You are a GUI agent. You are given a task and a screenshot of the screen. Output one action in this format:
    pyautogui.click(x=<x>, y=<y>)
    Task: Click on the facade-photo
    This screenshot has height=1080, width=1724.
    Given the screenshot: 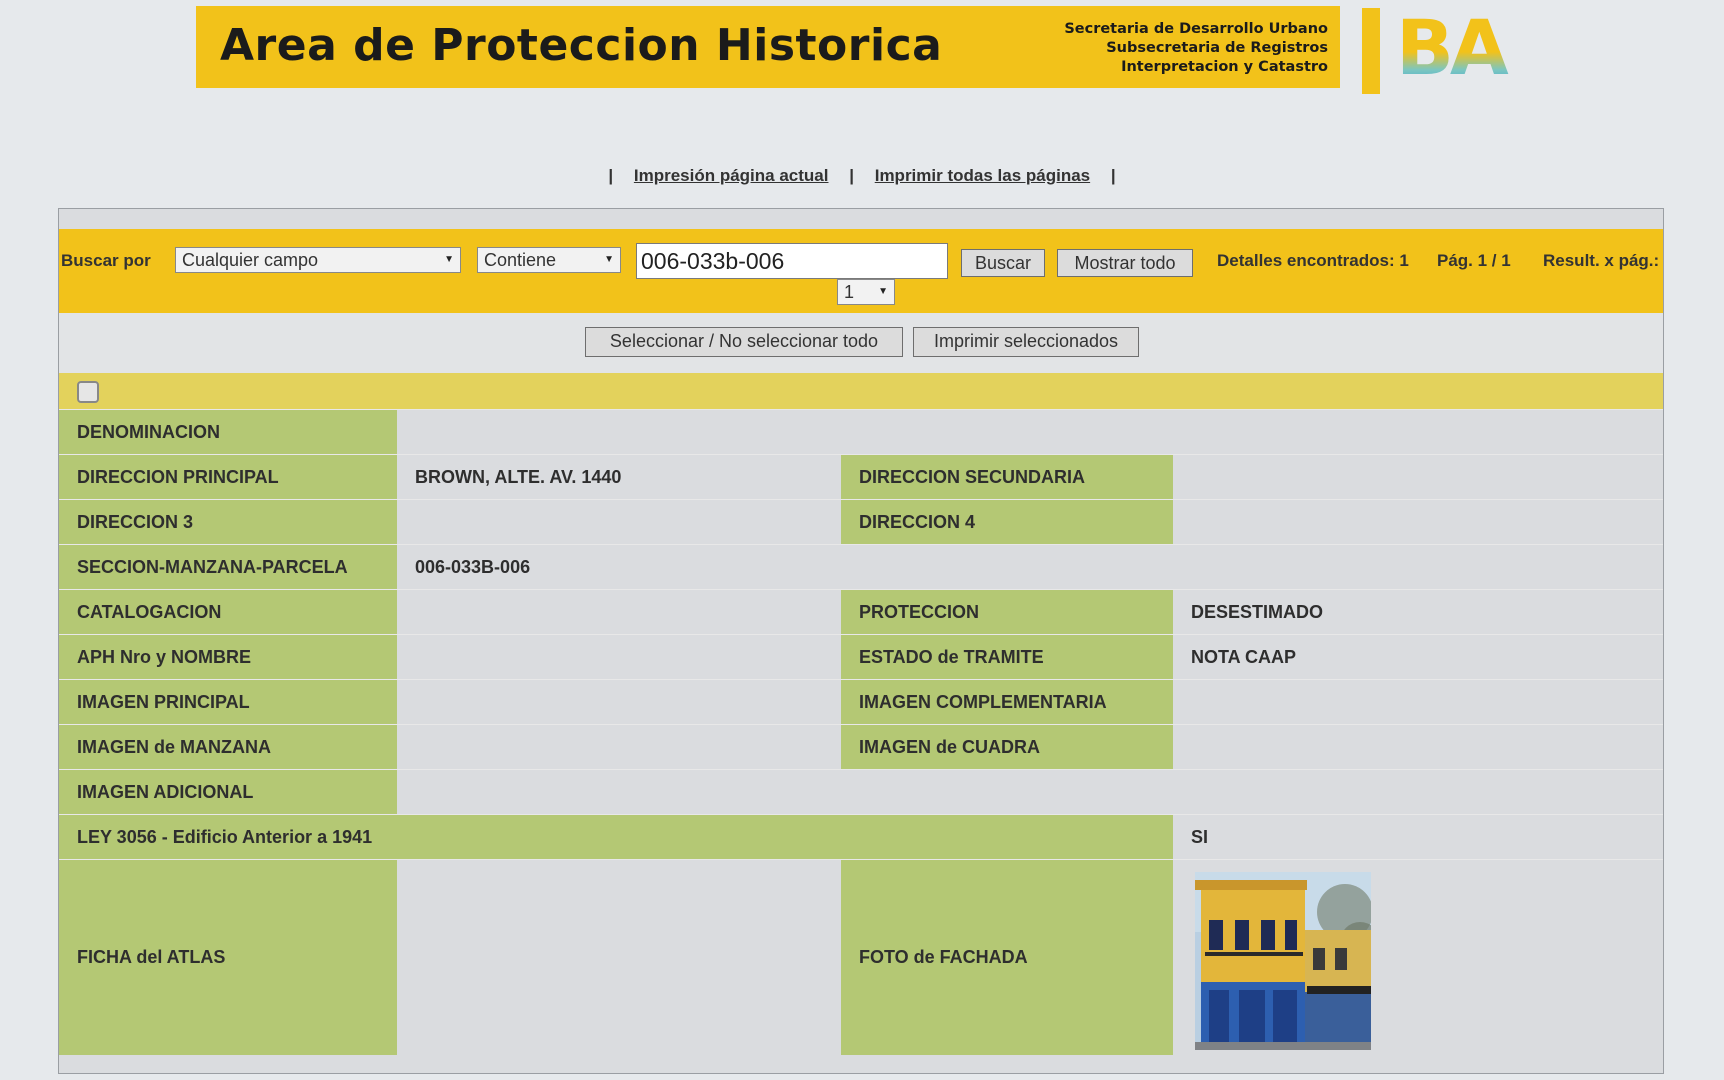 What is the action you would take?
    pyautogui.click(x=1283, y=961)
    